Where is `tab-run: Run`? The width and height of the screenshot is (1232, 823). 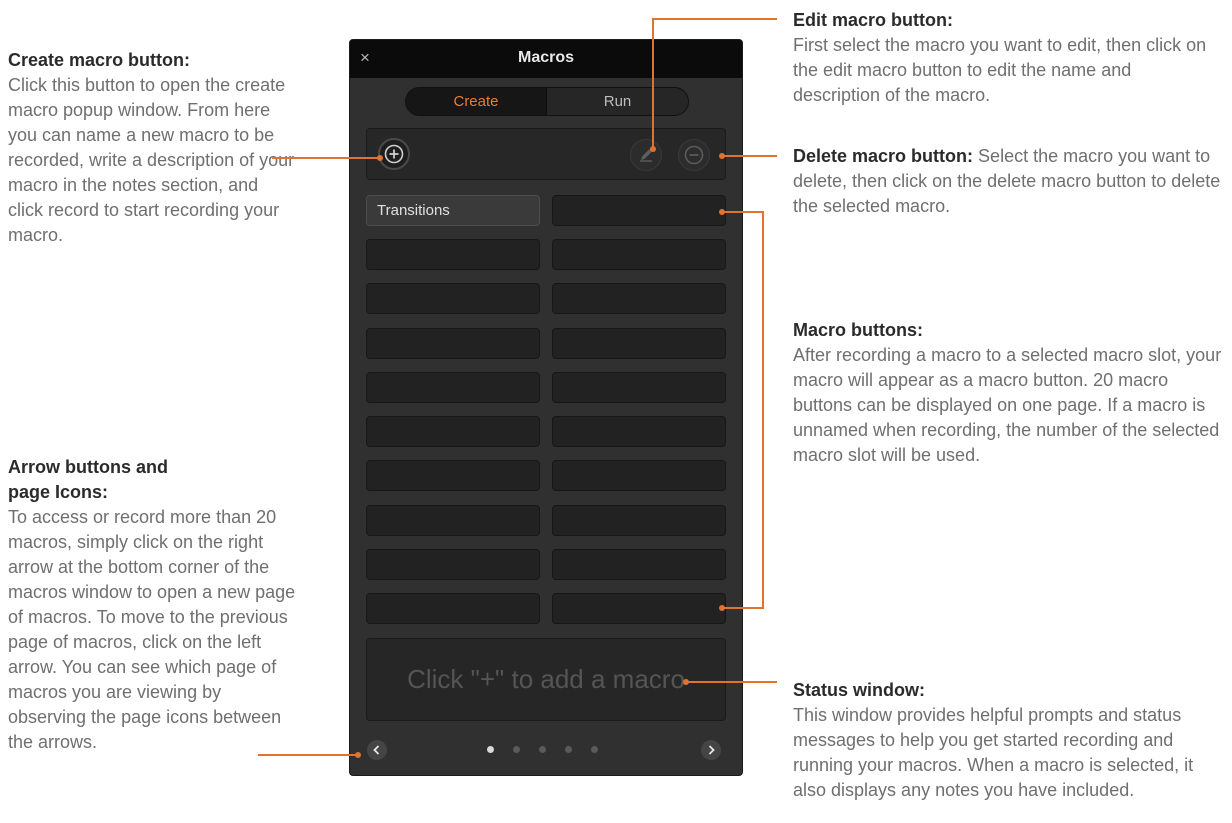 tab-run: Run is located at coordinates (617, 101).